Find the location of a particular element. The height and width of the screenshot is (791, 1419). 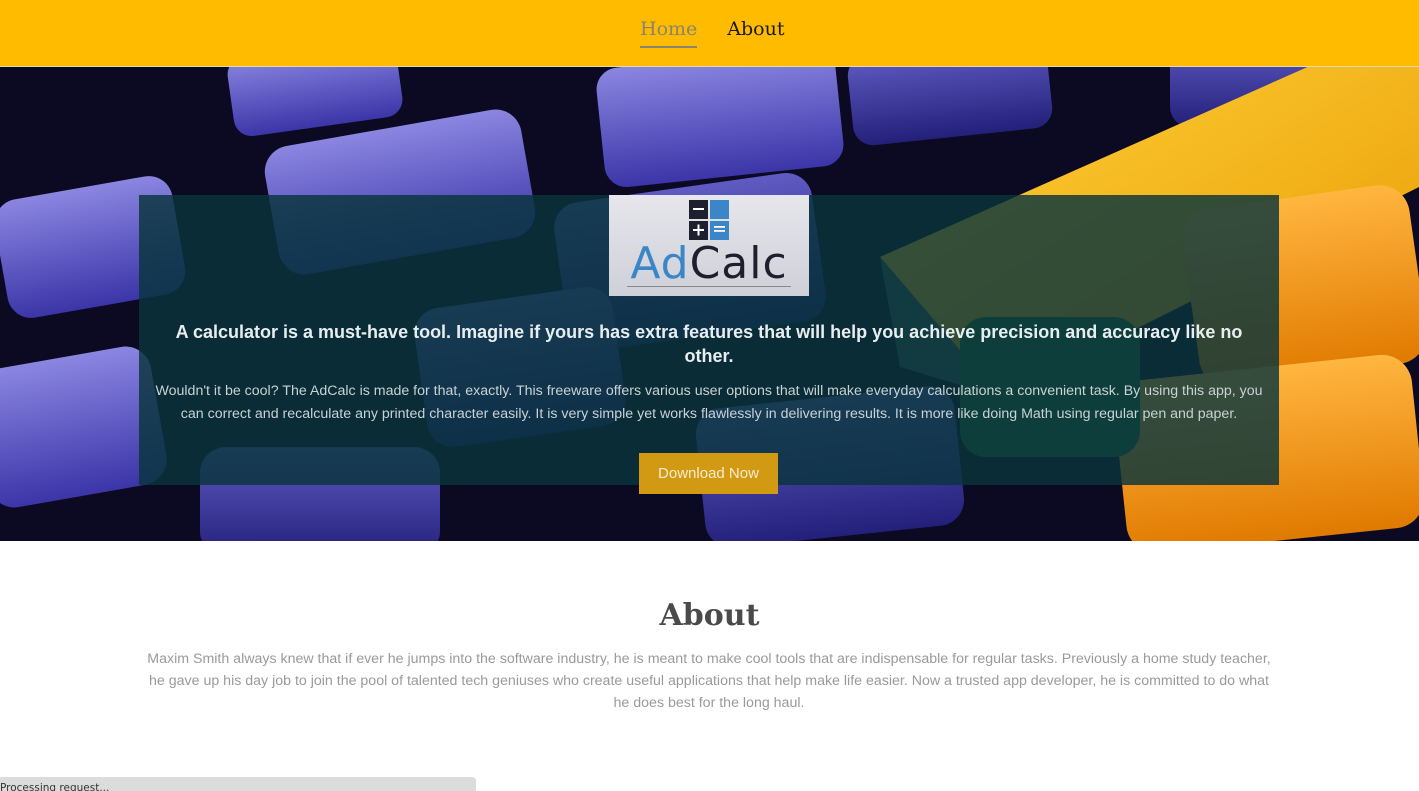

logo-wordmark: AdCalc is located at coordinates (709, 264).